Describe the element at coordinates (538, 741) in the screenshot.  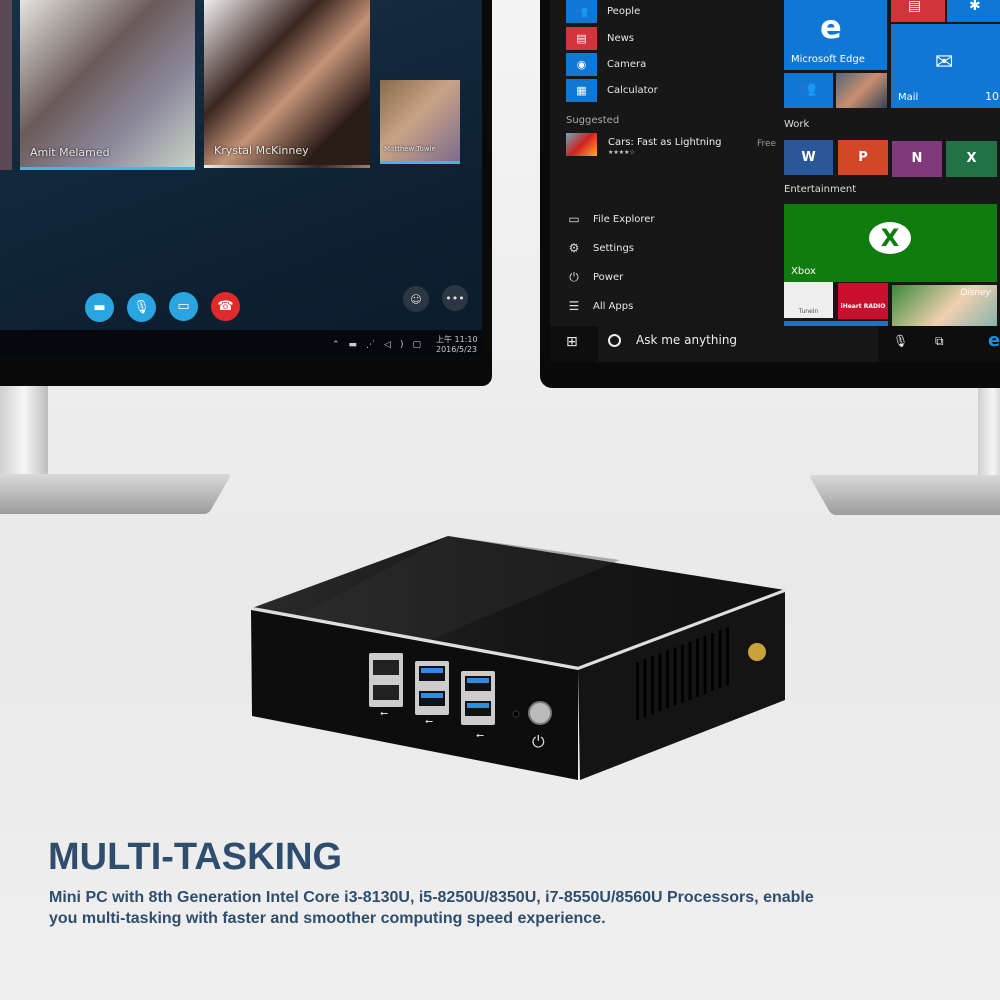
I see `power-icon: ⏻` at that location.